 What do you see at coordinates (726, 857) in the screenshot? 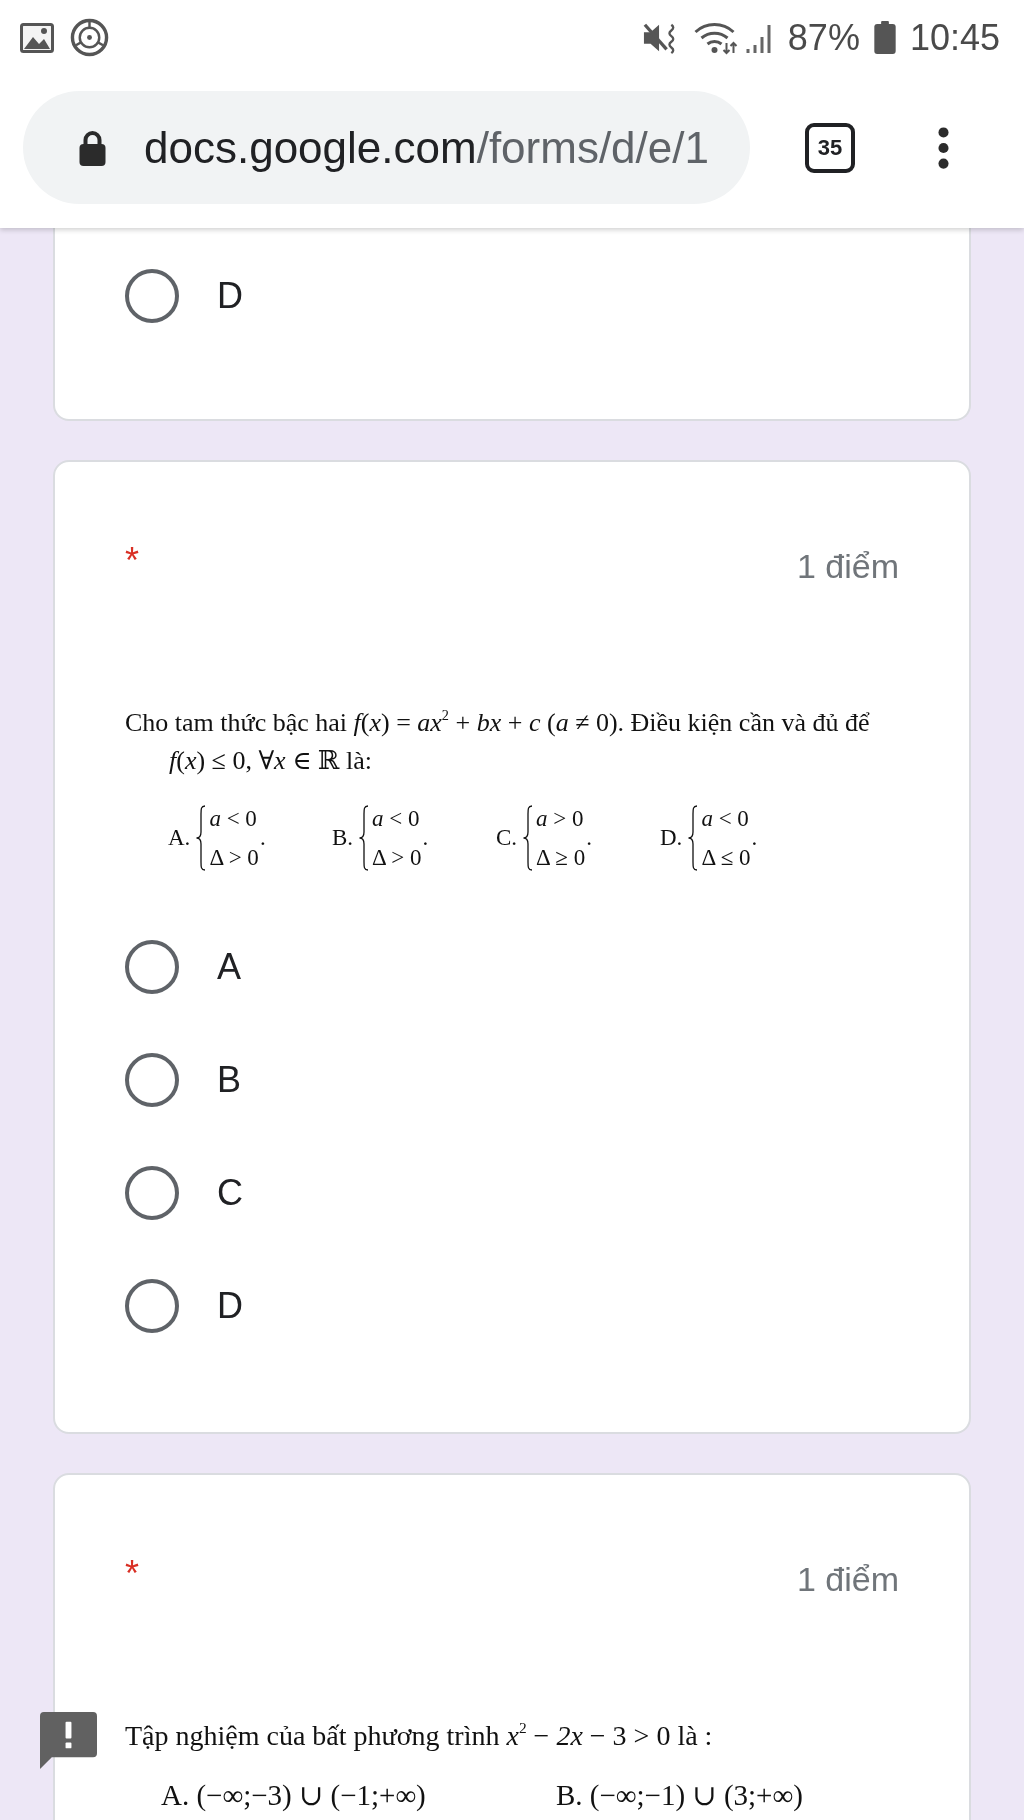
I see `inequality-text: Δ ≤ 0` at bounding box center [726, 857].